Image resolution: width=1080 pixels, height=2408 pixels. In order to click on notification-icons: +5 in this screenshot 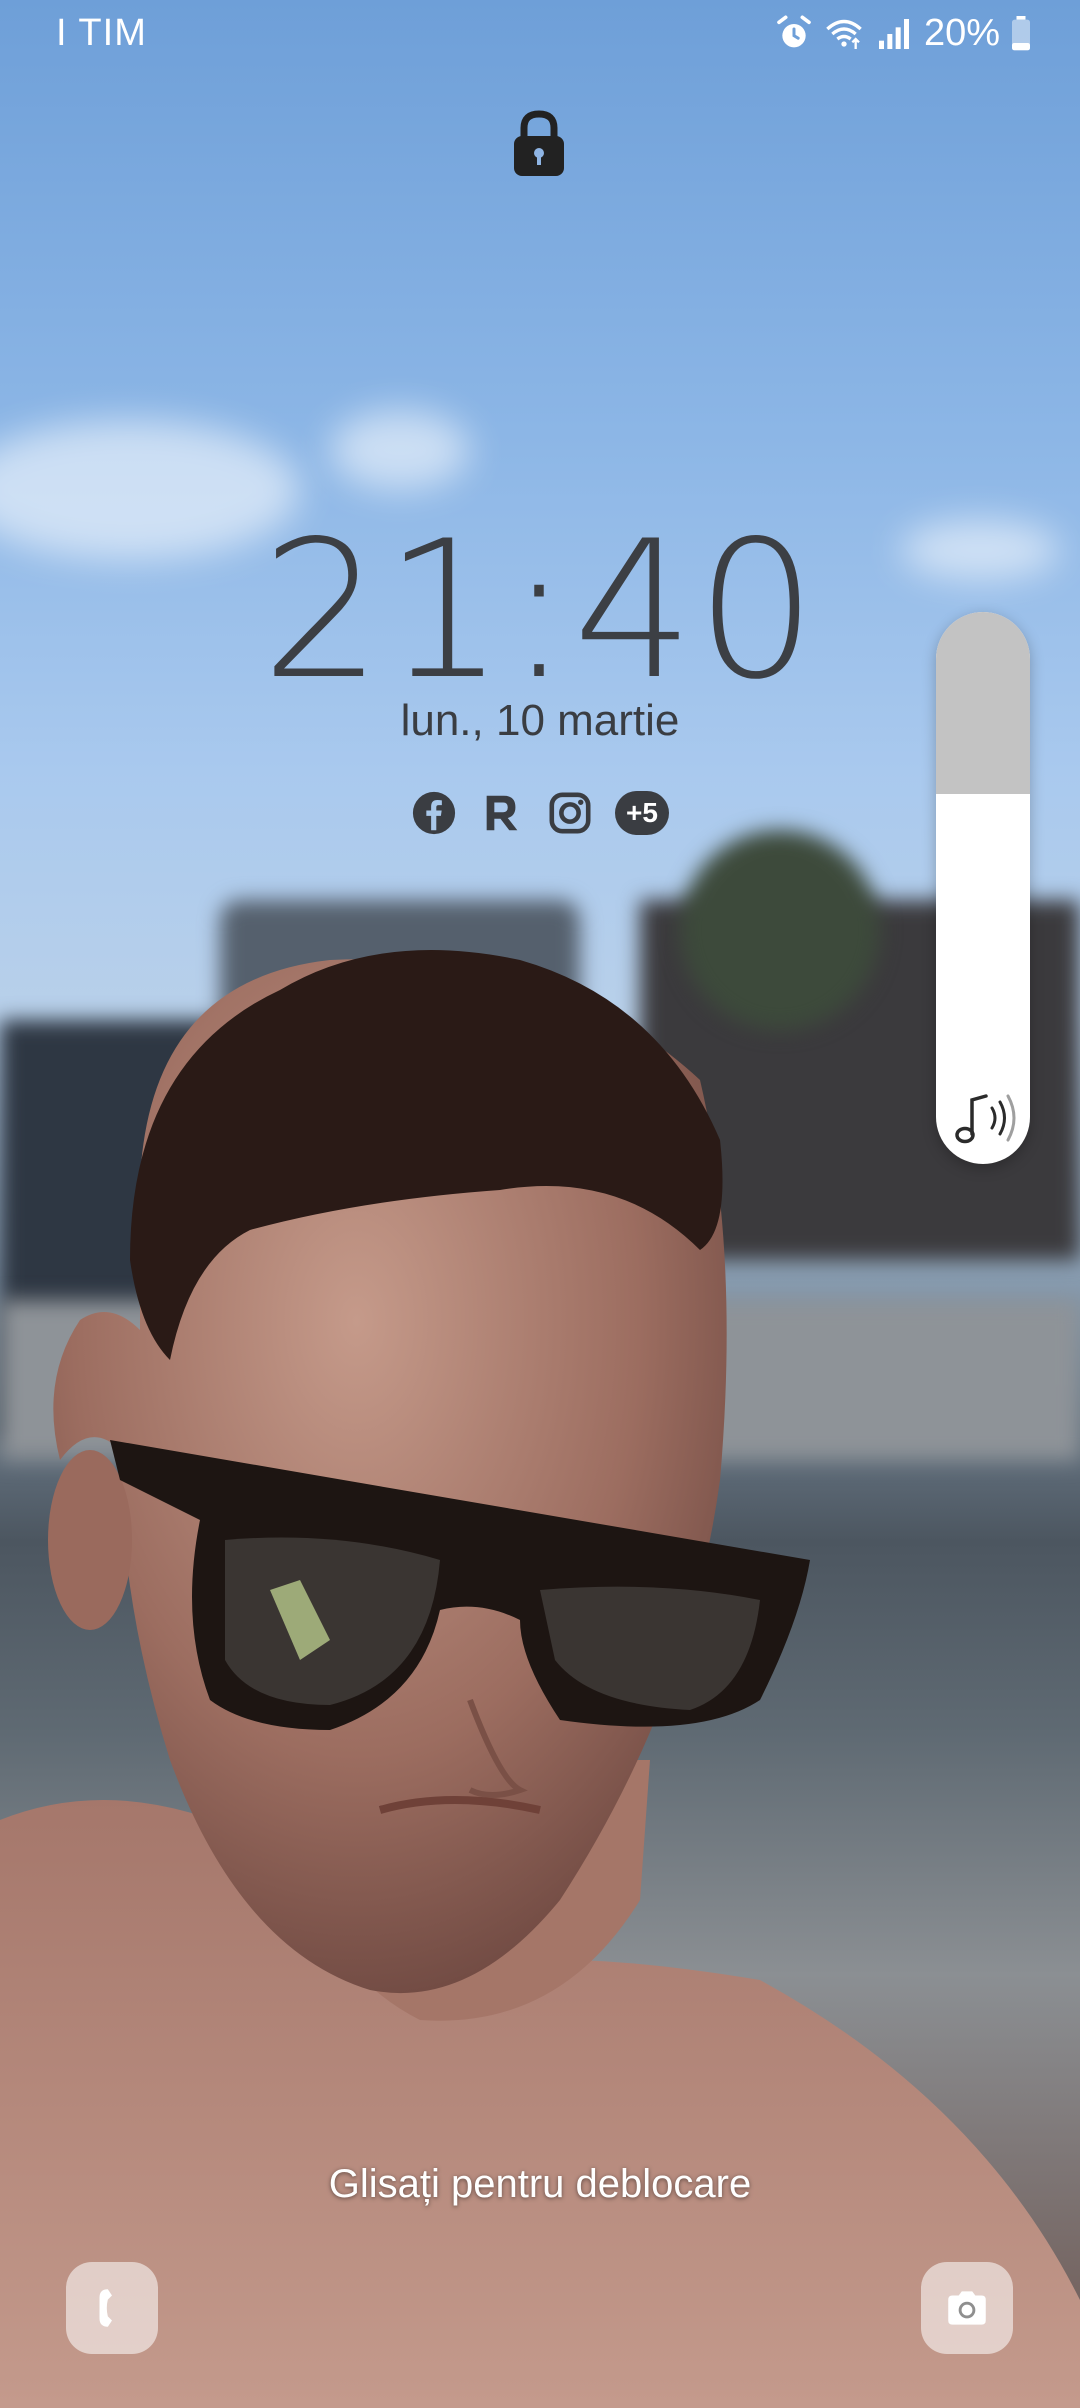, I will do `click(540, 813)`.